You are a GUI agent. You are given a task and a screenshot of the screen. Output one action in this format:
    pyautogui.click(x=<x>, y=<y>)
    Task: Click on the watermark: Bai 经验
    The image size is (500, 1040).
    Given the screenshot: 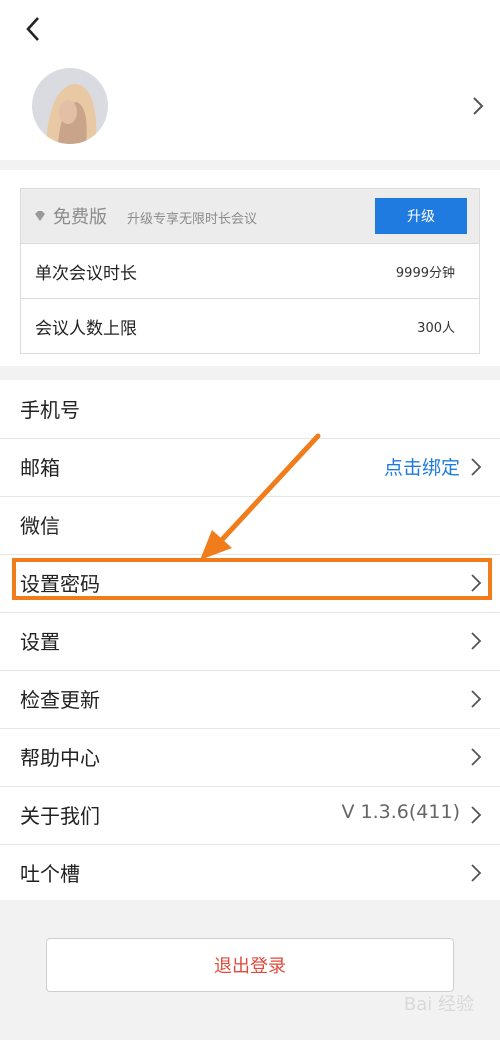 What is the action you would take?
    pyautogui.click(x=438, y=1004)
    